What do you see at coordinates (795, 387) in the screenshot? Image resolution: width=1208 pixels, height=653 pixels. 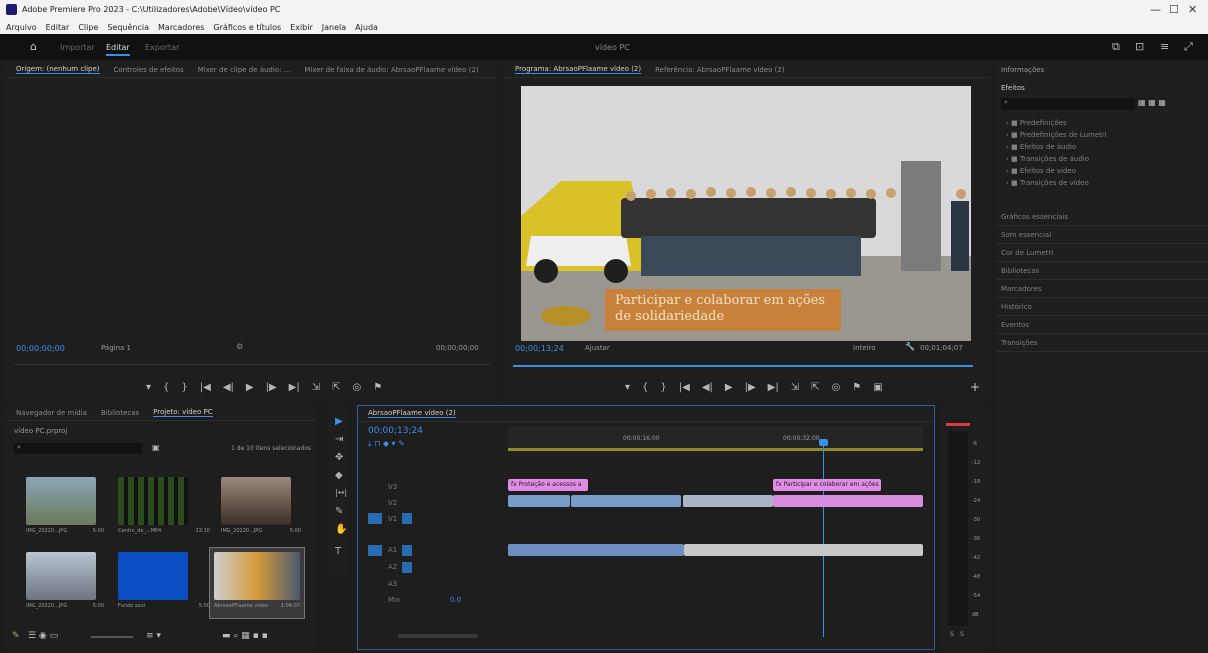 I see `lift-icon: ⇲` at bounding box center [795, 387].